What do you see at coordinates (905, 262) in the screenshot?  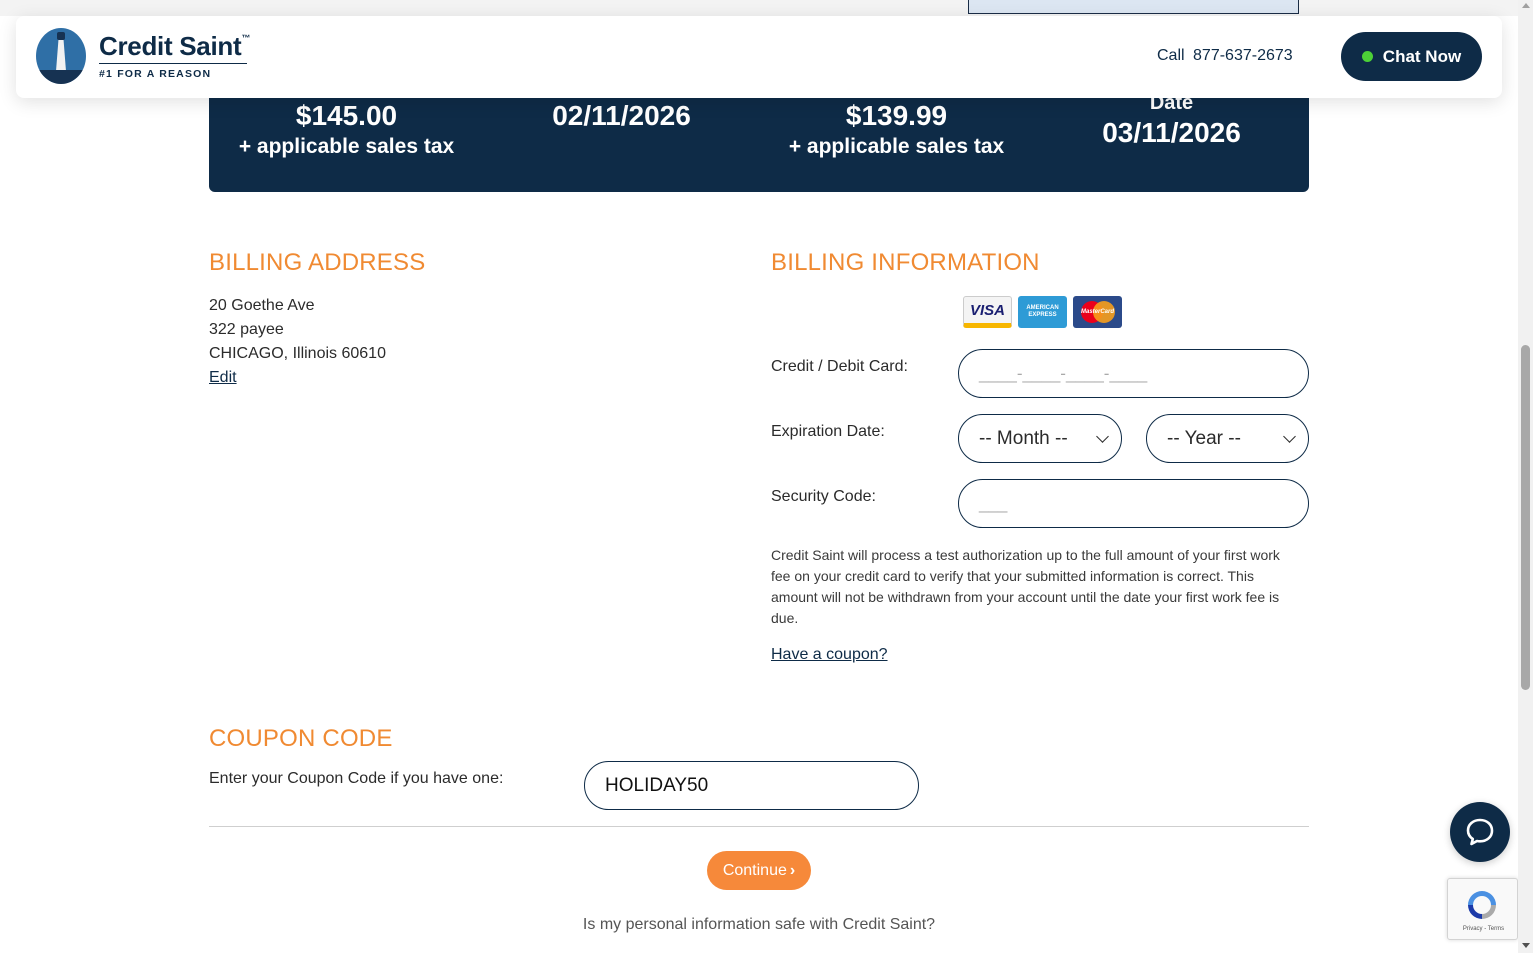 I see `billing-information-title: BILLING INFORMATION` at bounding box center [905, 262].